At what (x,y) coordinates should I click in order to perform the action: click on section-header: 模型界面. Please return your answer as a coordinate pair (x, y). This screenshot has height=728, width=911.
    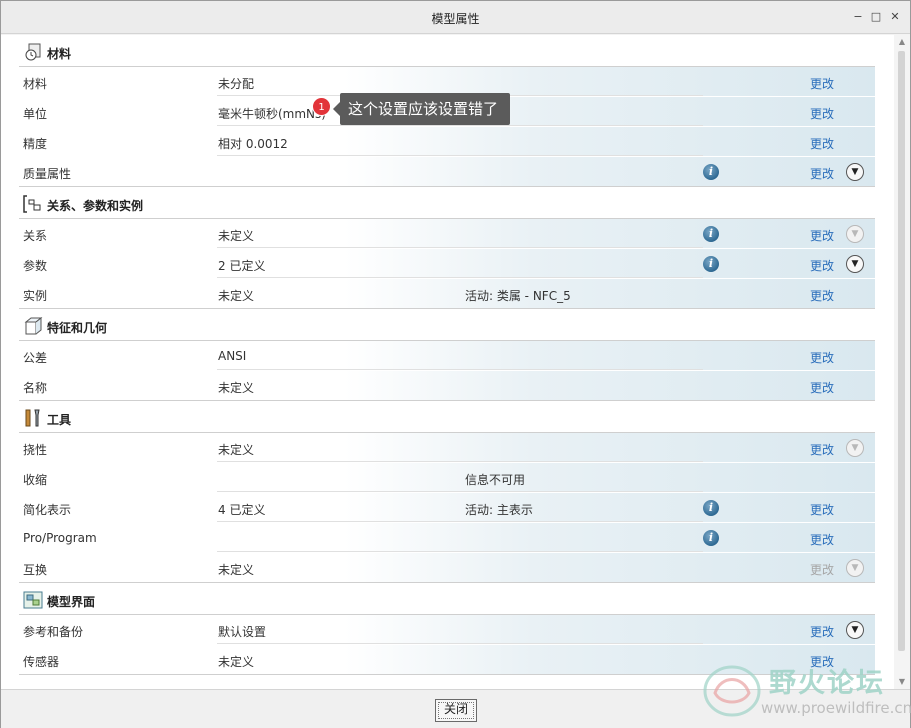
    Looking at the image, I should click on (447, 599).